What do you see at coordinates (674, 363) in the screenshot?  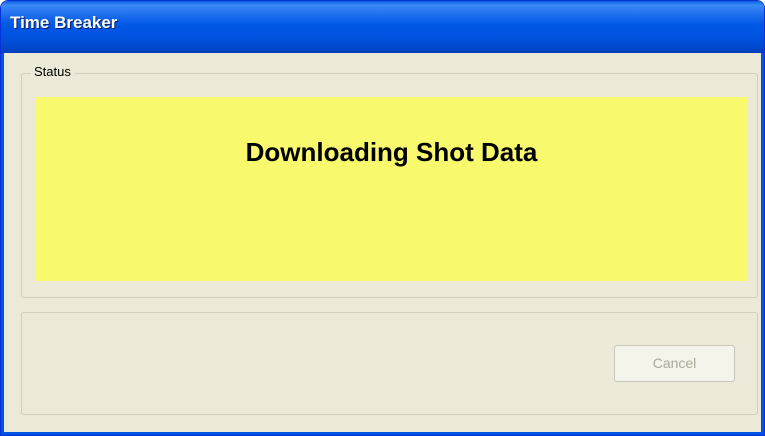 I see `cancel-button: Cancel` at bounding box center [674, 363].